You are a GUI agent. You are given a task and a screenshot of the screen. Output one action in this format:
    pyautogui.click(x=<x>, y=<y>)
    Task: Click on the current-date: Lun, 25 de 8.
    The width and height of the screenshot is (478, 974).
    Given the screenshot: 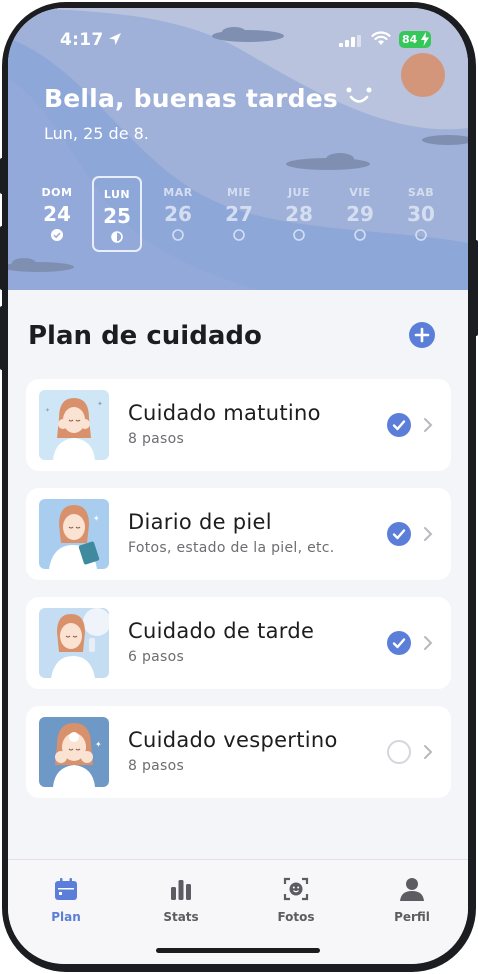 What is the action you would take?
    pyautogui.click(x=96, y=133)
    